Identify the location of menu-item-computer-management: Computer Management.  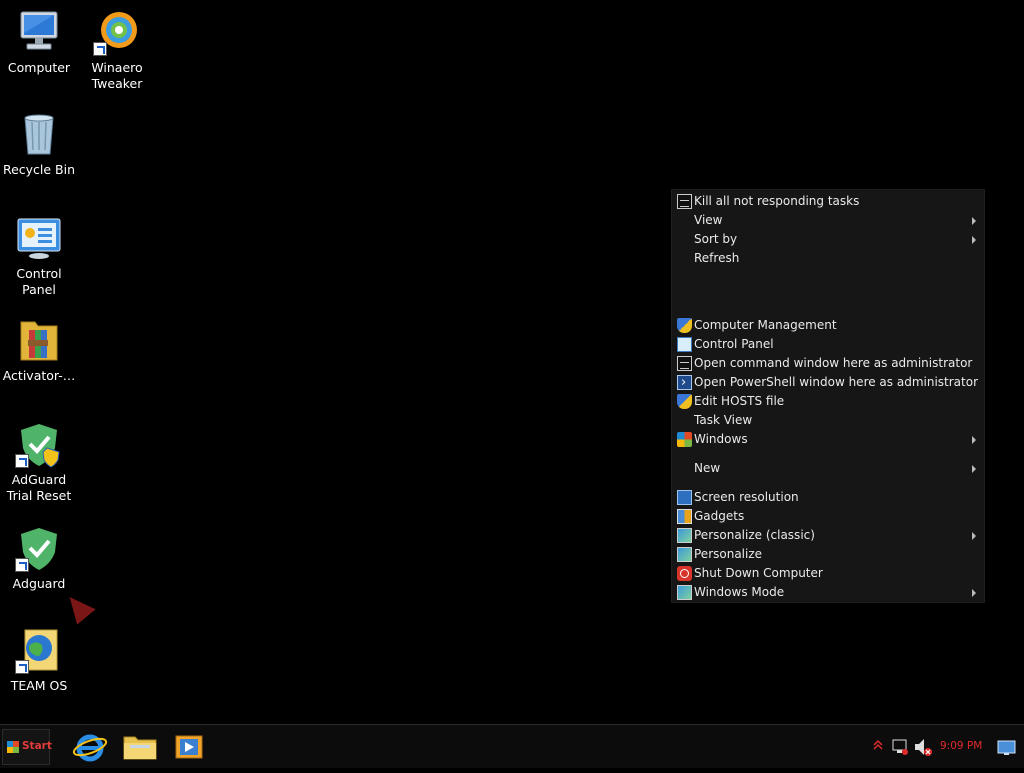
(828, 325).